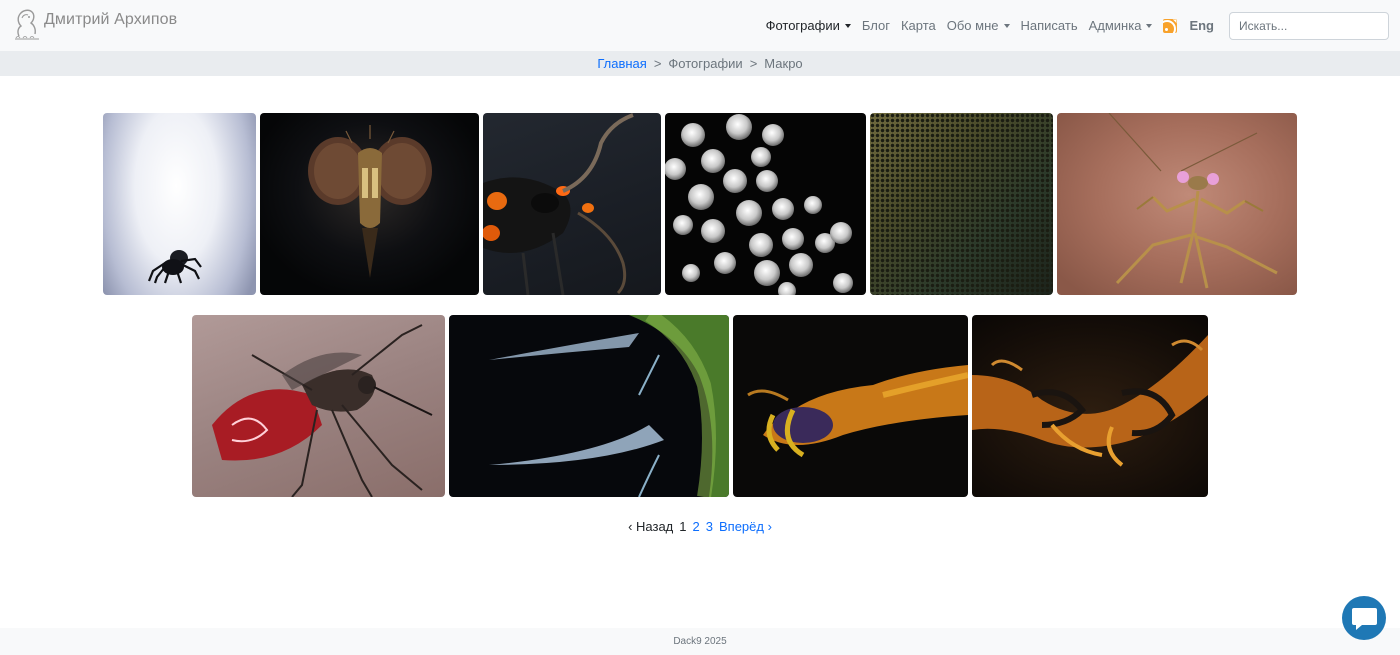  What do you see at coordinates (759, 204) in the screenshot?
I see `pollen-image` at bounding box center [759, 204].